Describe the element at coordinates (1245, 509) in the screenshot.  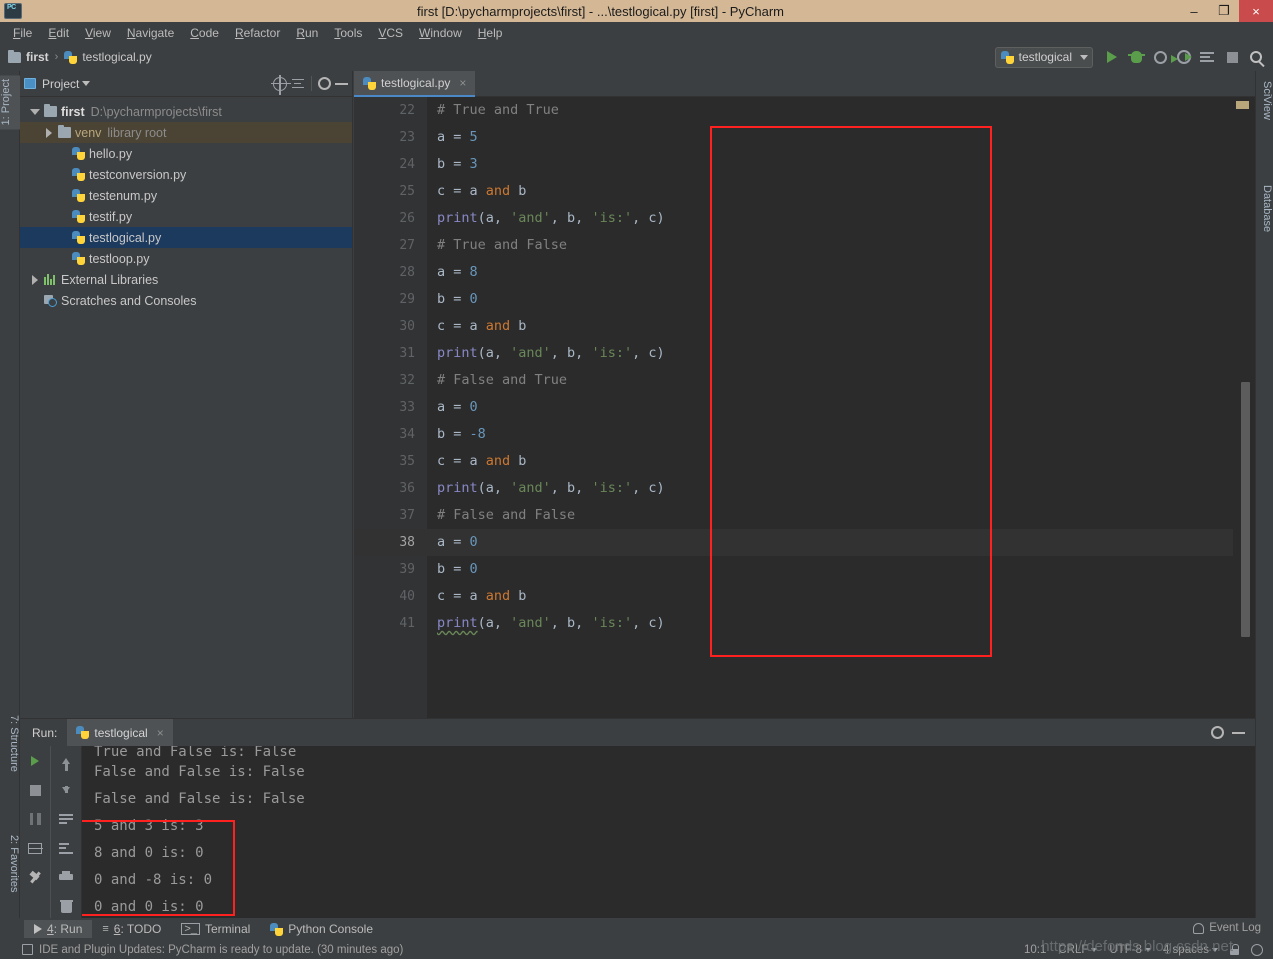
I see `scrollbar-thumb` at that location.